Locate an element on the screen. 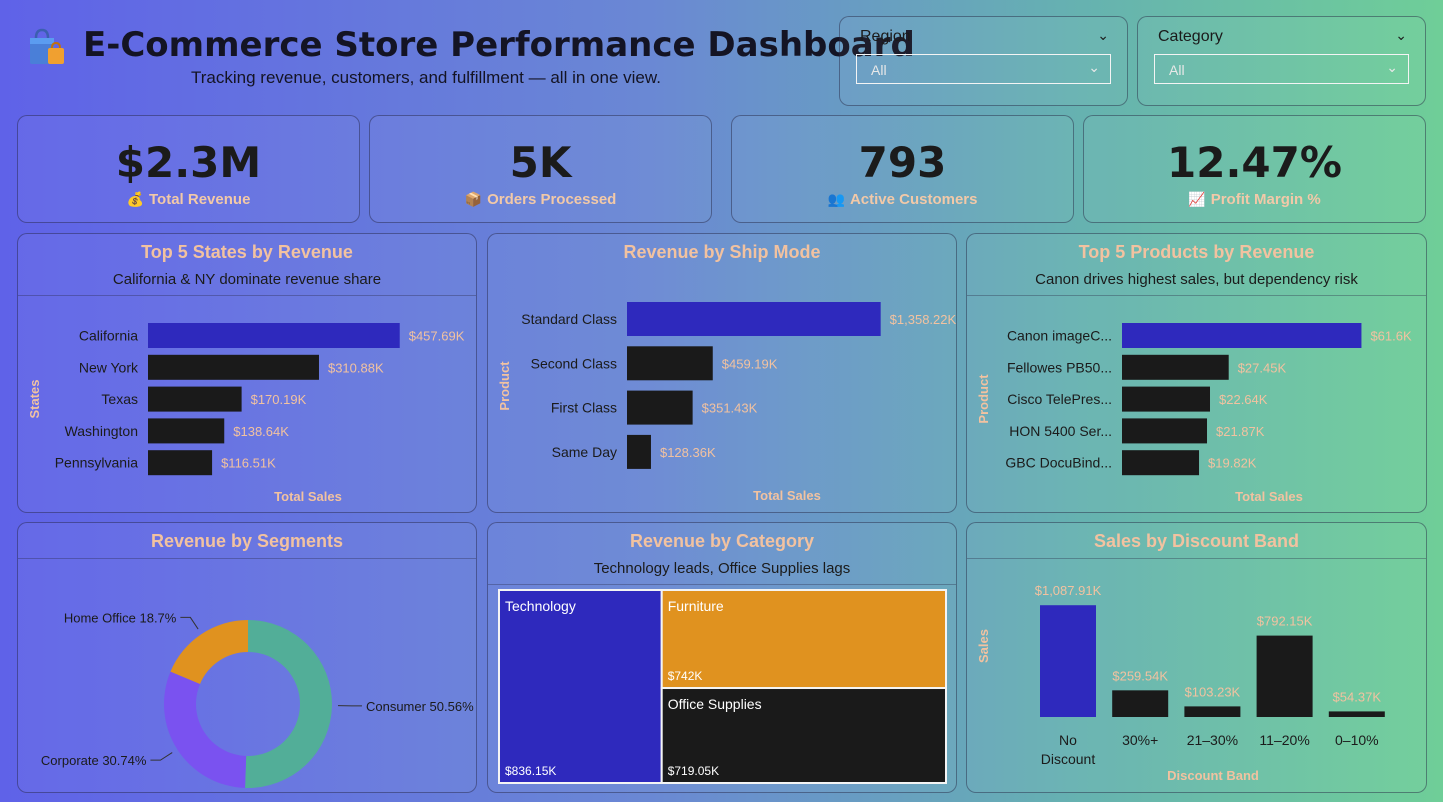  data-label: $170.19K is located at coordinates (279, 399).